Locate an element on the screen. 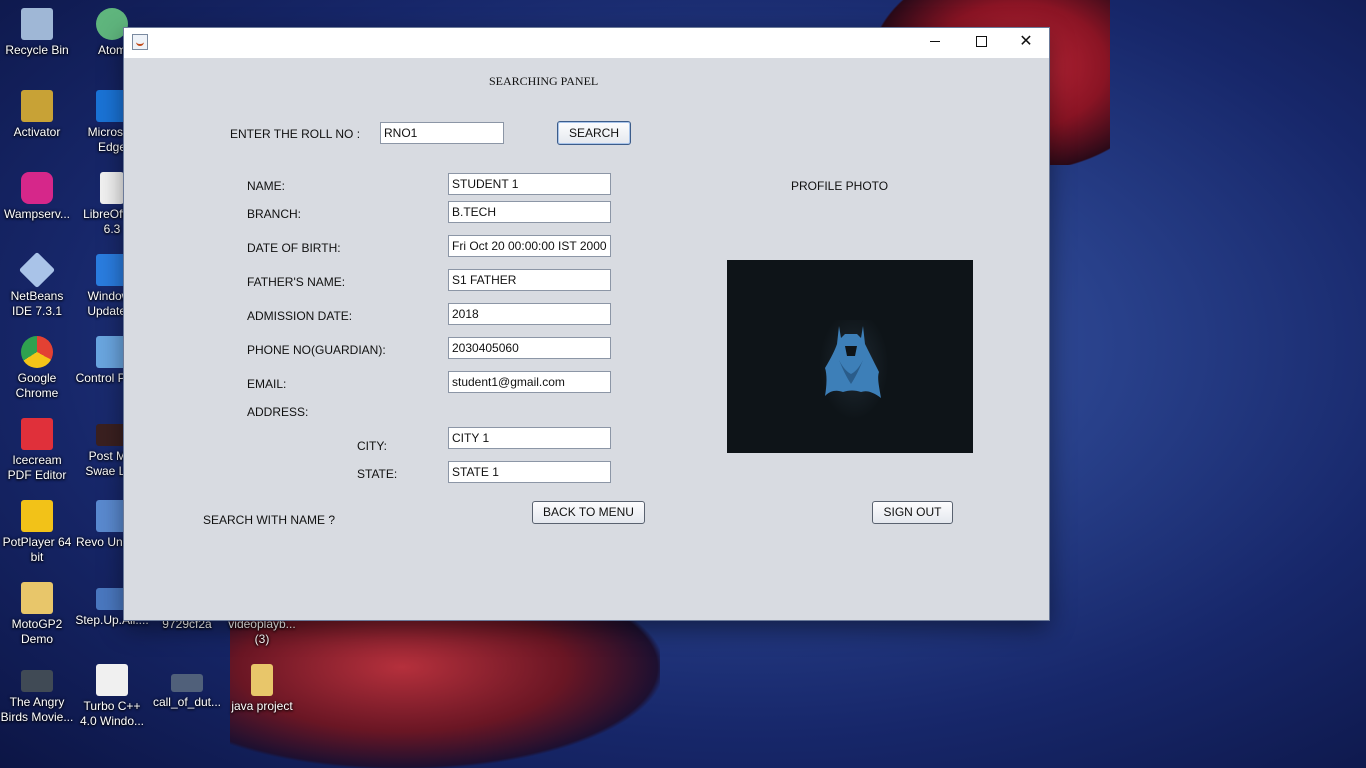  address-label: ADDRESS: is located at coordinates (278, 412).